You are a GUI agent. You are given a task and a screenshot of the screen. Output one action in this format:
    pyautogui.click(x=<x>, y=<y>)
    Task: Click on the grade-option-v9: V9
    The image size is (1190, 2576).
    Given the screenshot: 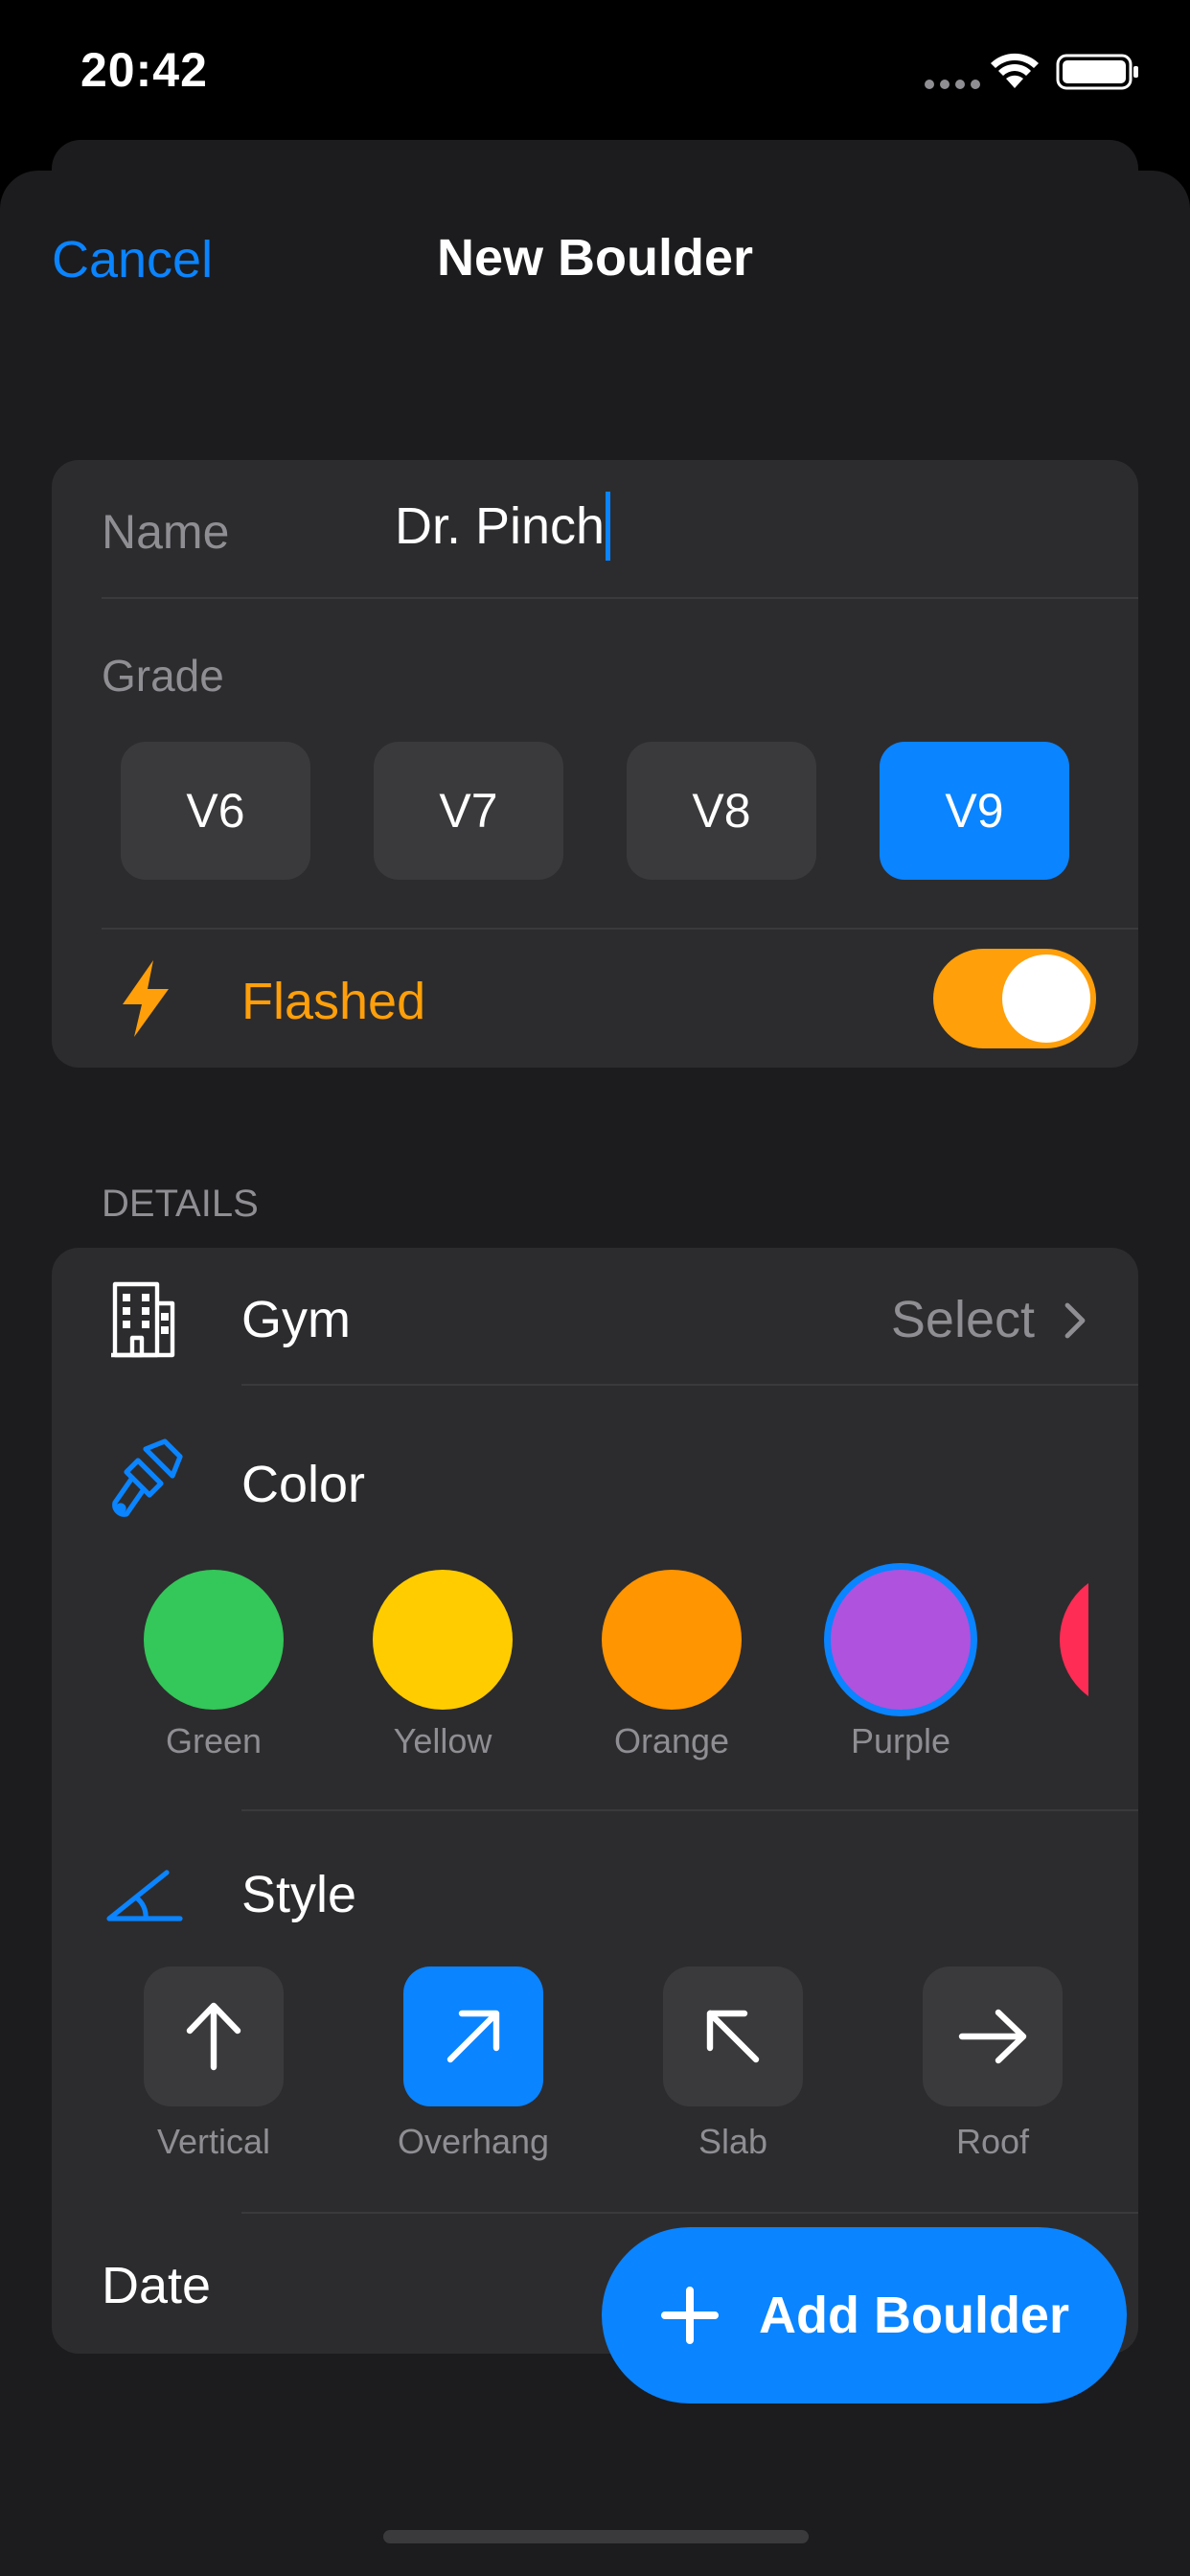 What is the action you would take?
    pyautogui.click(x=975, y=811)
    